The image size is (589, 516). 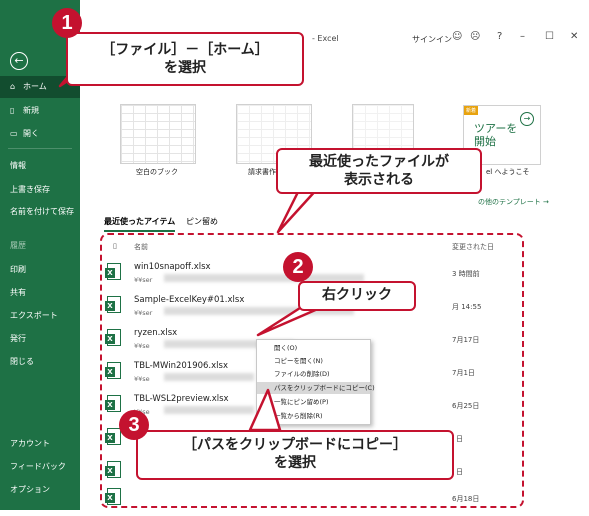 What do you see at coordinates (379, 171) in the screenshot?
I see `recent-files-callout: 最近使ったファイルが 表示される` at bounding box center [379, 171].